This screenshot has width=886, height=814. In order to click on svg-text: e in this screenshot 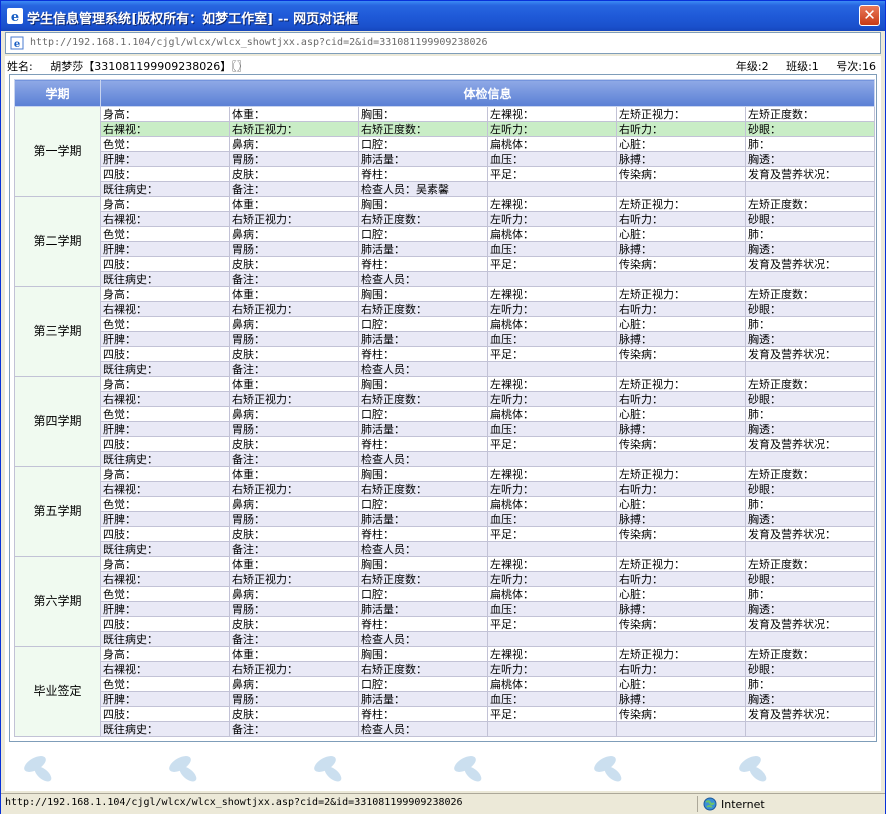, I will do `click(15, 17)`.